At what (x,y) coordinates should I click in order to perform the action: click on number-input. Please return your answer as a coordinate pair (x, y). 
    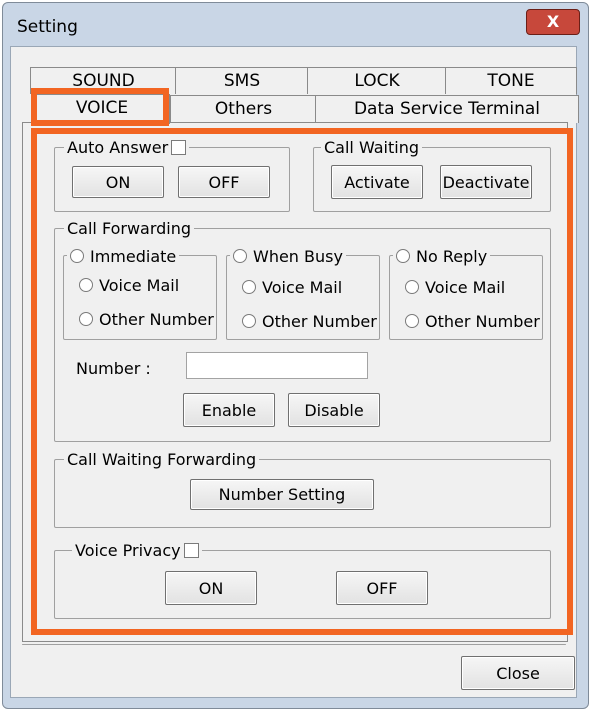
    Looking at the image, I should click on (277, 365).